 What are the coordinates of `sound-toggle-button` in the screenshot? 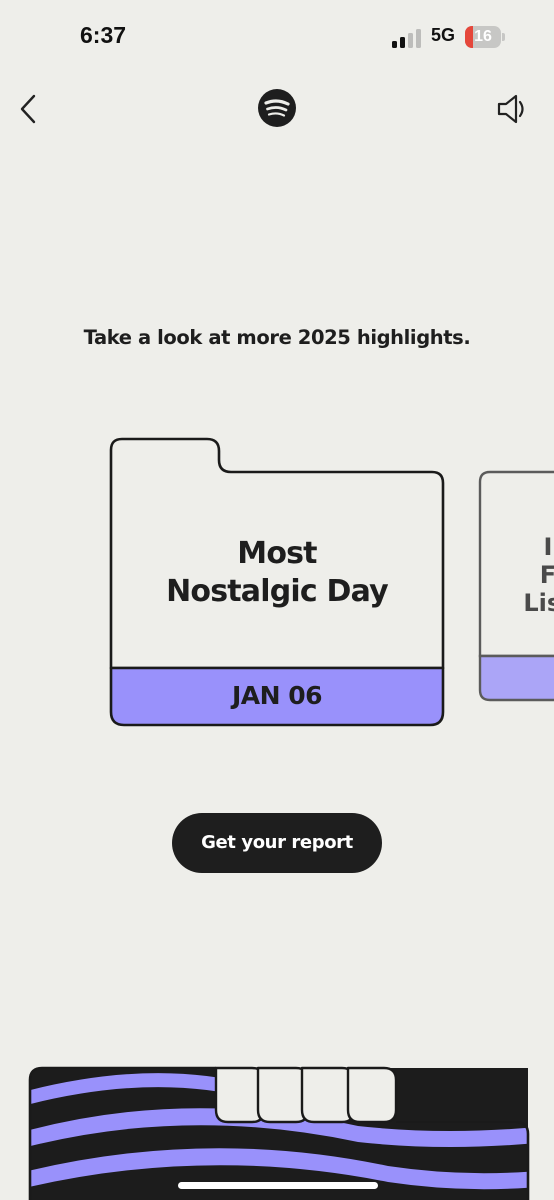 It's located at (512, 109).